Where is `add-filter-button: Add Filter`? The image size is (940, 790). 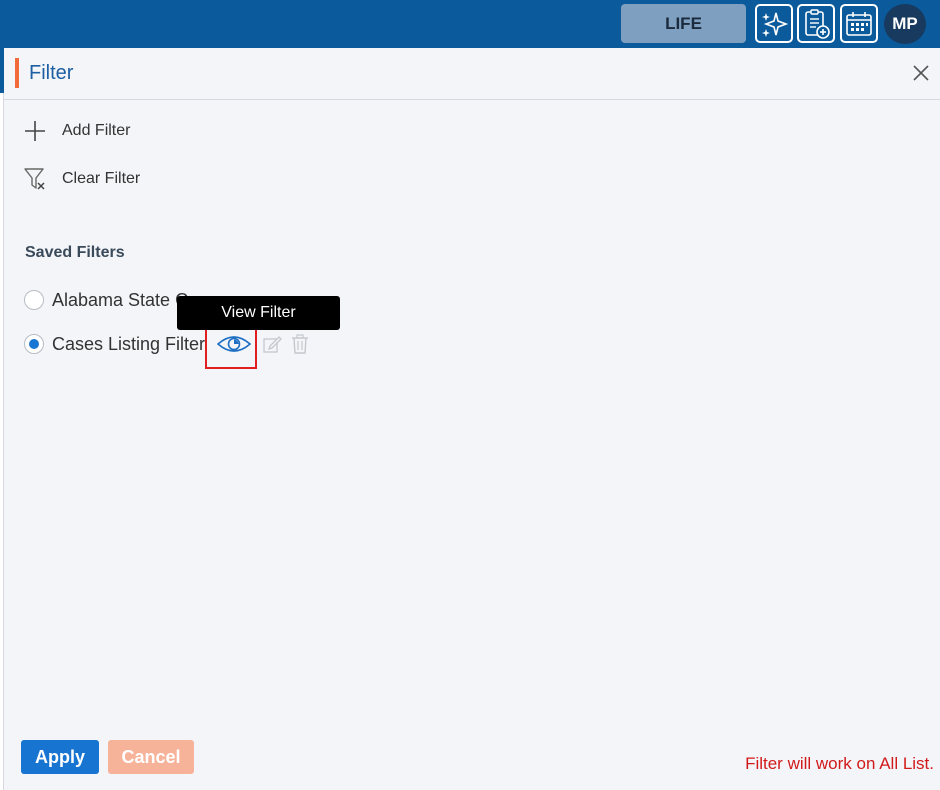 add-filter-button: Add Filter is located at coordinates (76, 131).